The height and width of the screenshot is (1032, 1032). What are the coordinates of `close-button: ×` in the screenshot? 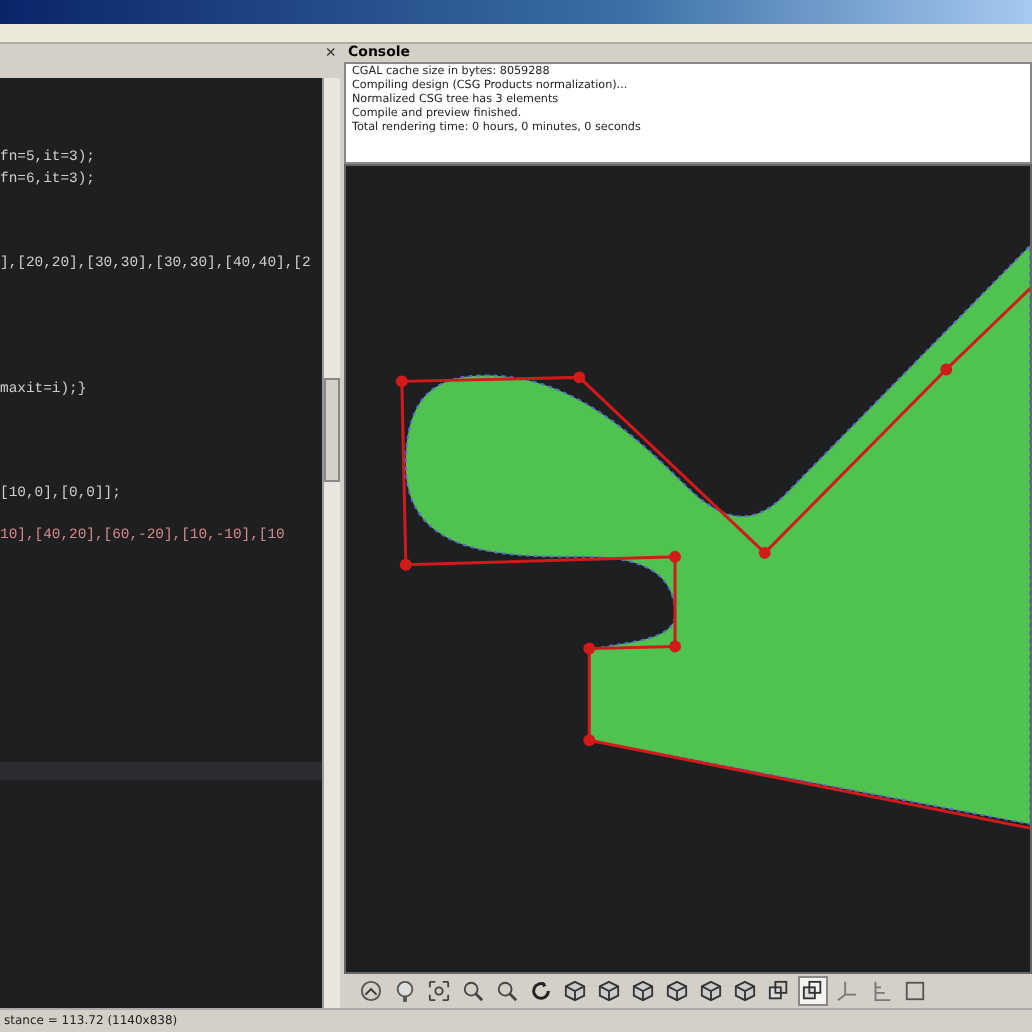 It's located at (330, 53).